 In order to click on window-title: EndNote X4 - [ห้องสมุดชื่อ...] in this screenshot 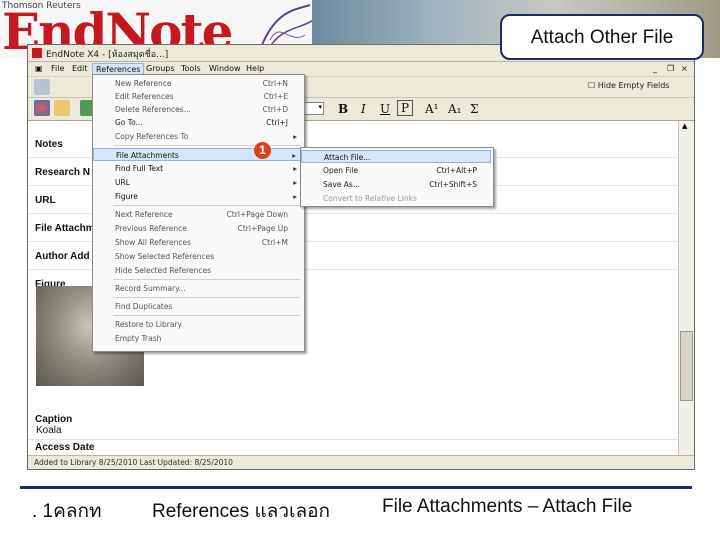, I will do `click(107, 55)`.